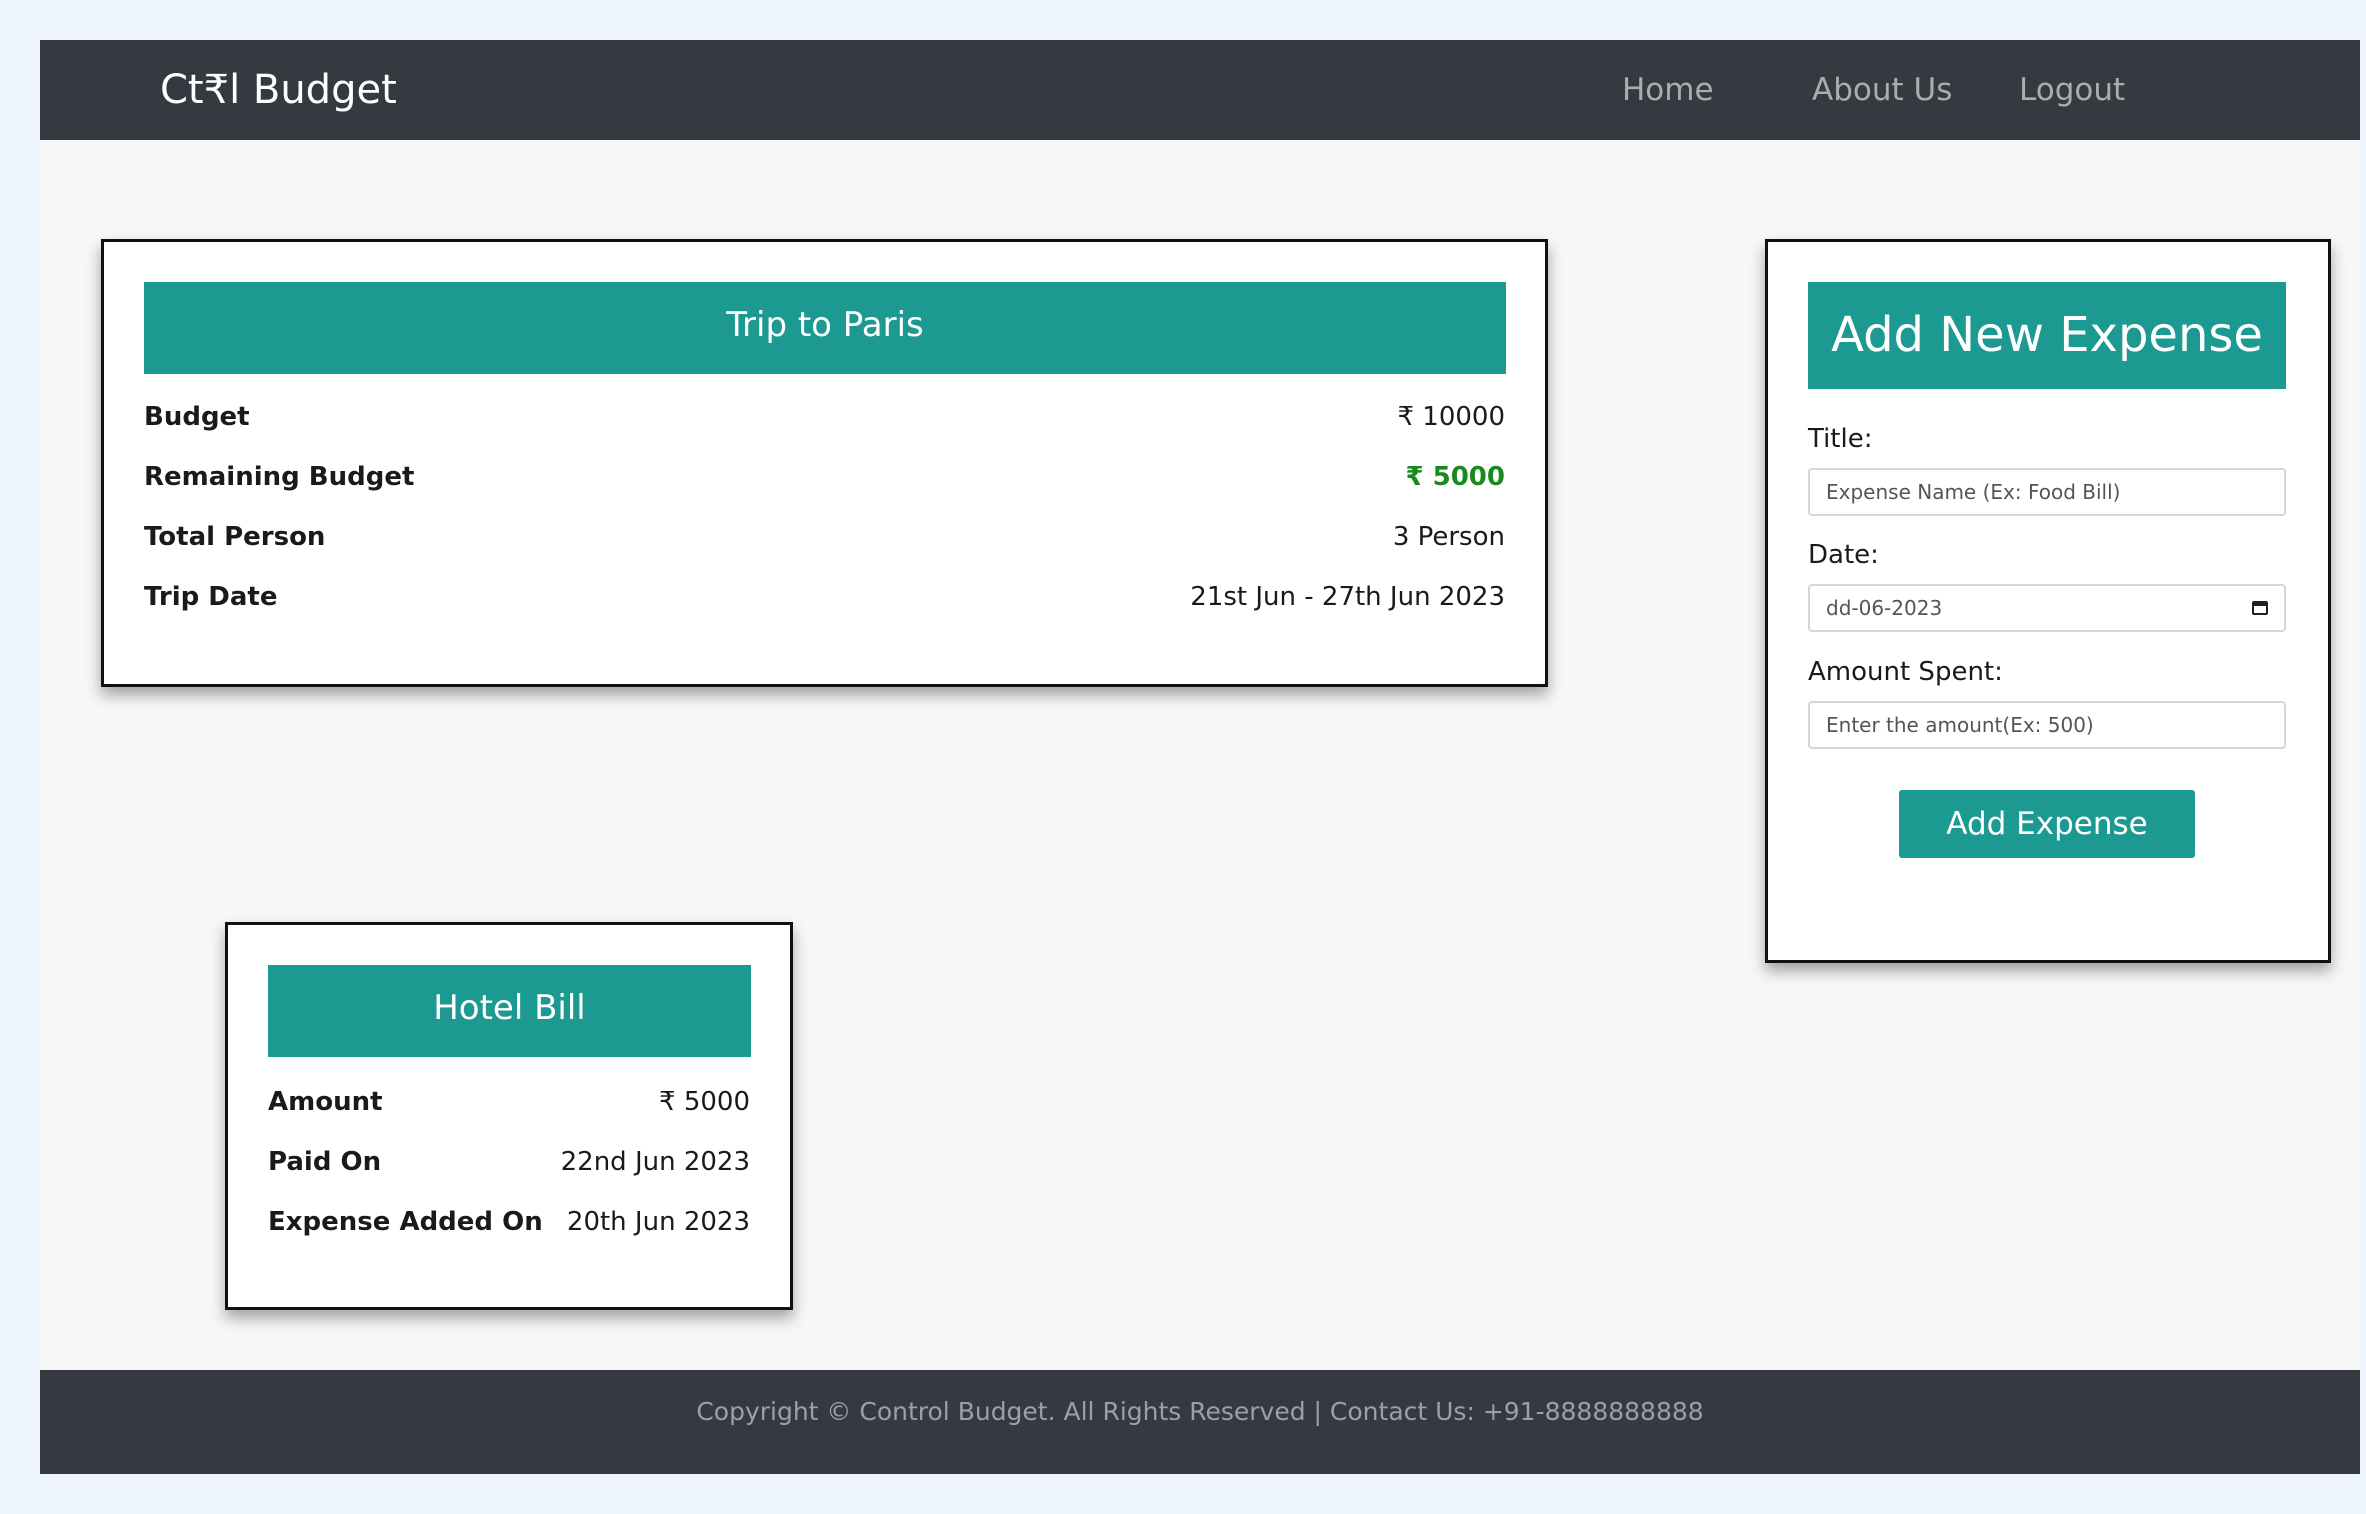  I want to click on calendar-icon, so click(2260, 608).